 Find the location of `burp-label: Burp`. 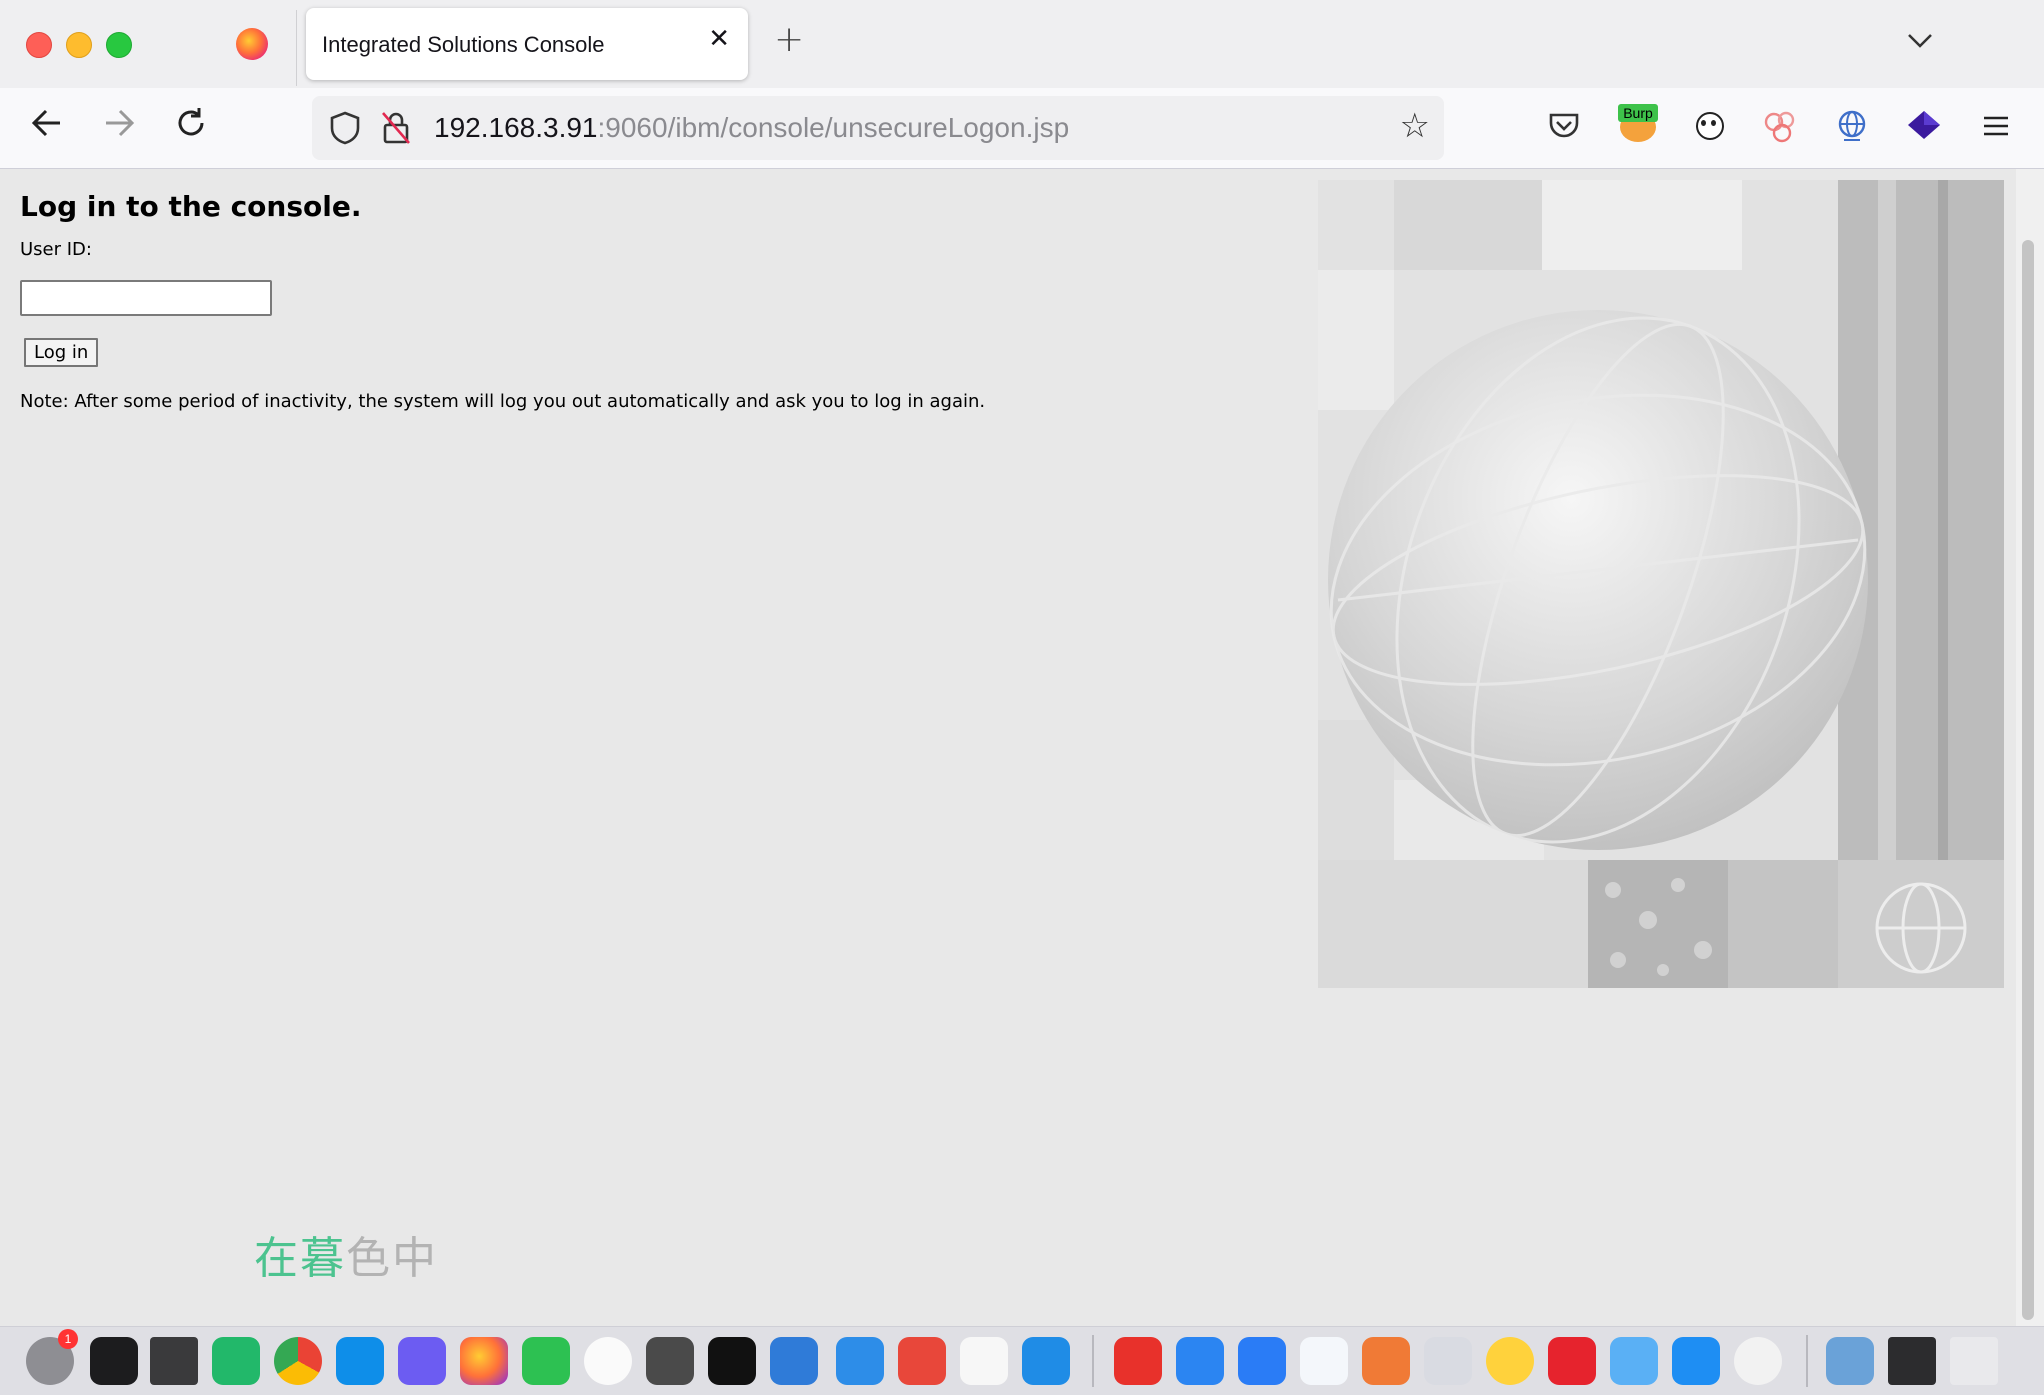

burp-label: Burp is located at coordinates (1638, 113).